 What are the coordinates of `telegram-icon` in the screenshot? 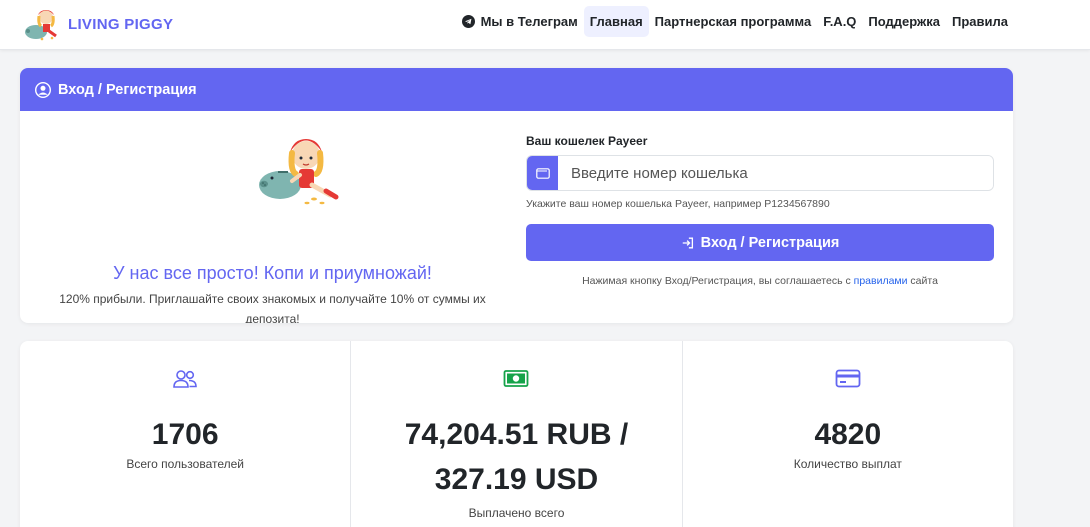 It's located at (468, 21).